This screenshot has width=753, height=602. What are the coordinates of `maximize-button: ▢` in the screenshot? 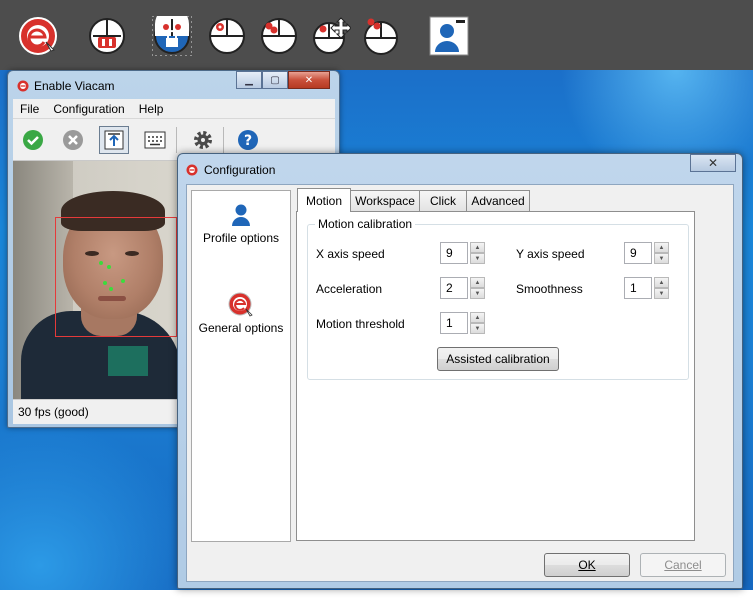 It's located at (275, 80).